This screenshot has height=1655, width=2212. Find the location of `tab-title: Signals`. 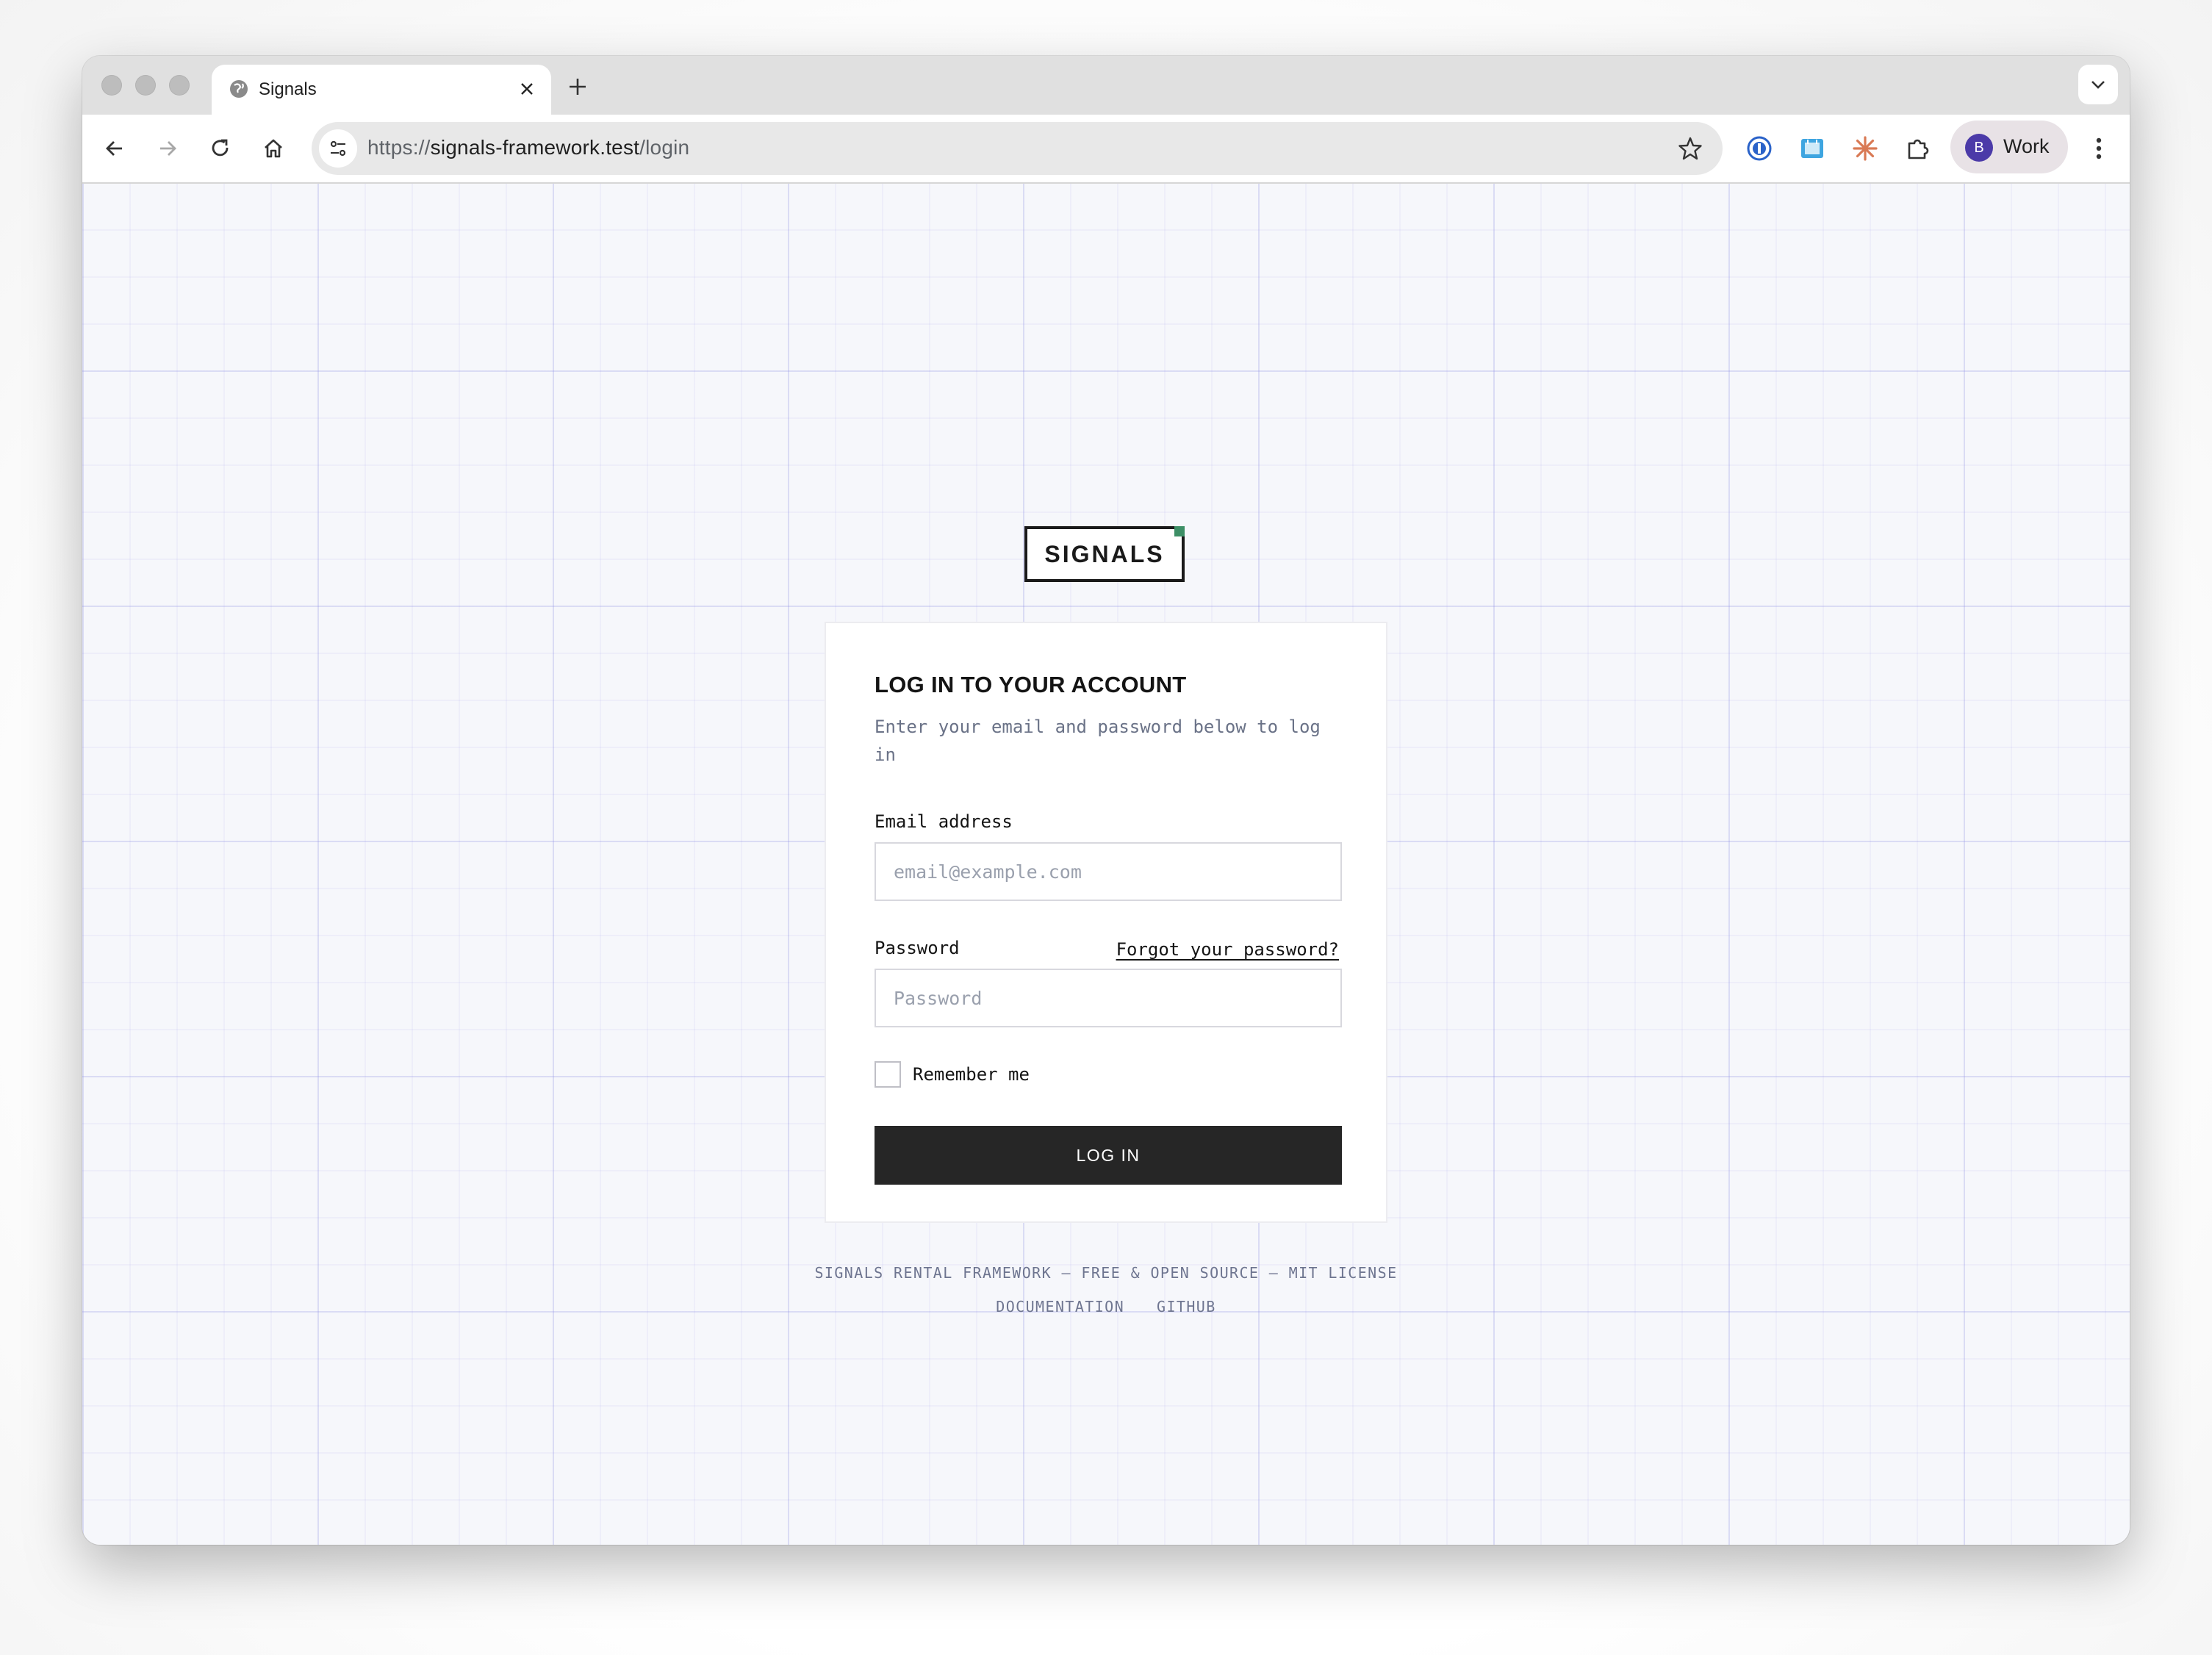

tab-title: Signals is located at coordinates (288, 89).